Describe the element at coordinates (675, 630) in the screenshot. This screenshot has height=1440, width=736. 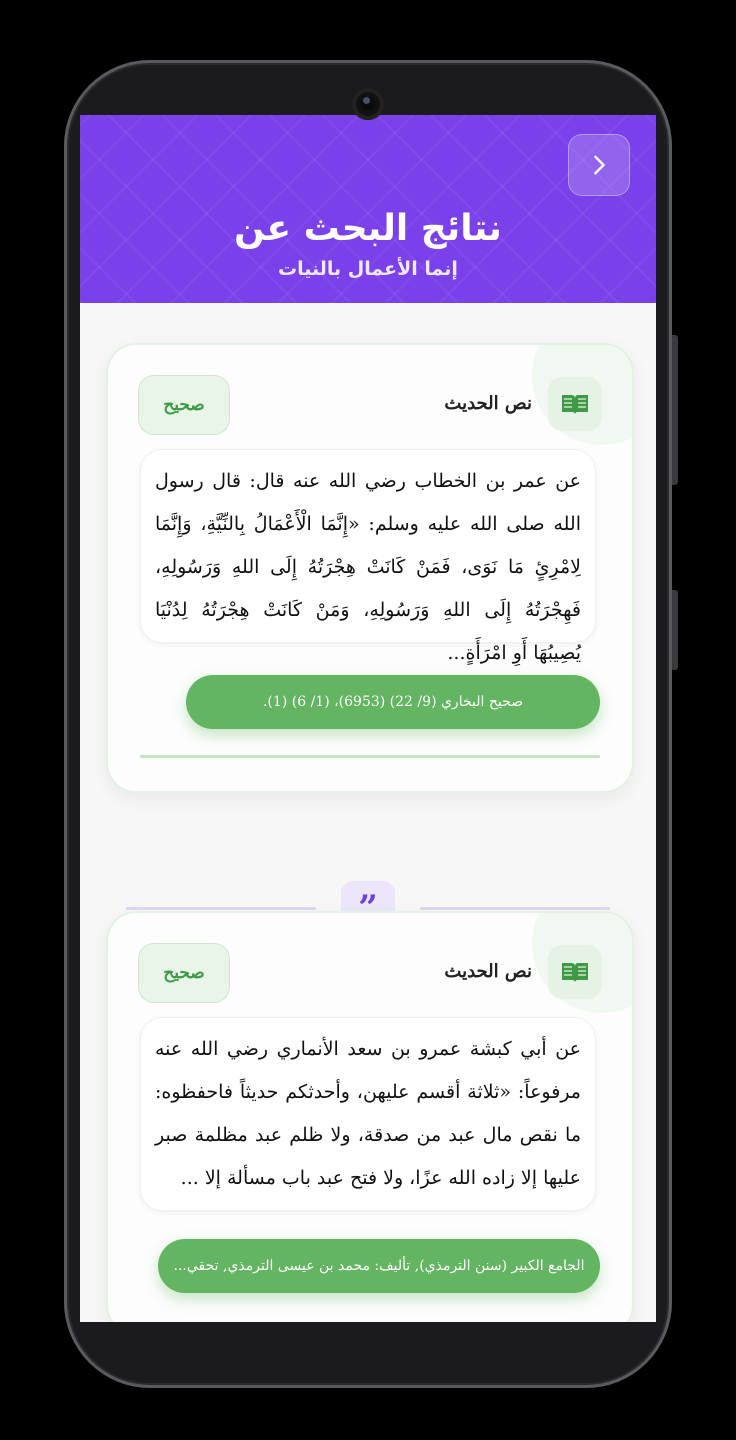
I see `power-button` at that location.